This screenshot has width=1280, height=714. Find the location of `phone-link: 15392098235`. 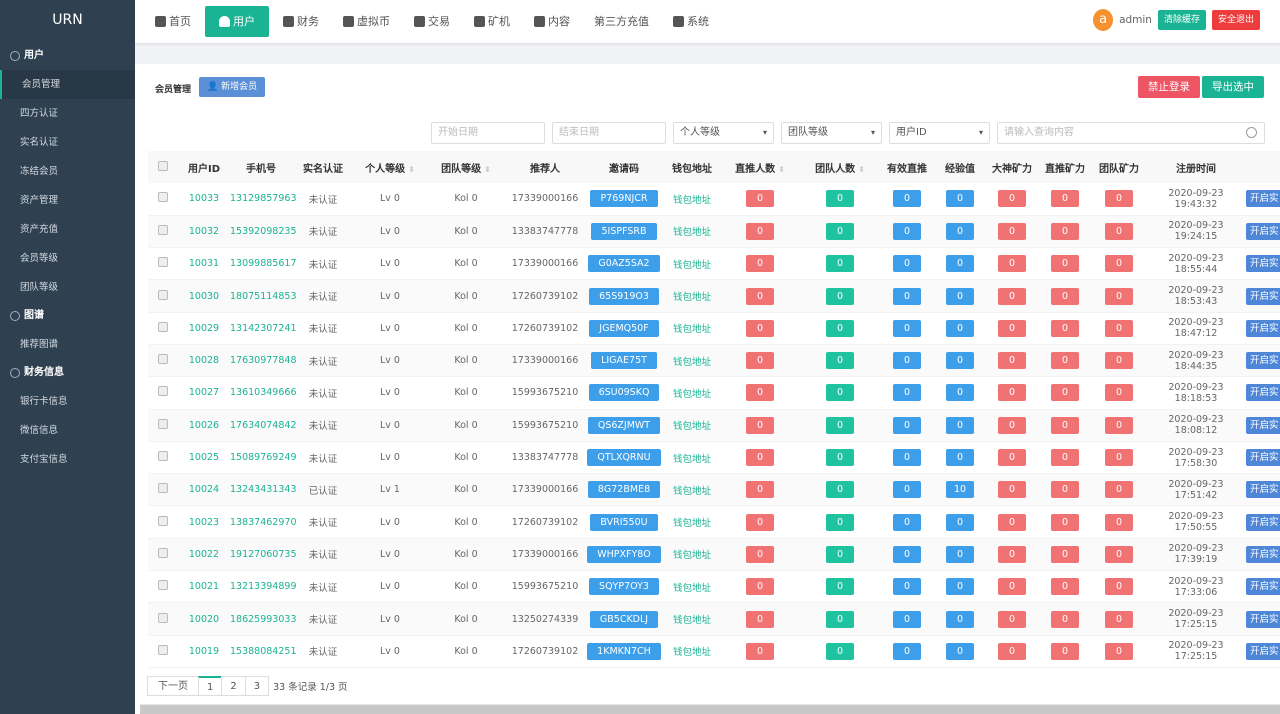

phone-link: 15392098235 is located at coordinates (263, 231).